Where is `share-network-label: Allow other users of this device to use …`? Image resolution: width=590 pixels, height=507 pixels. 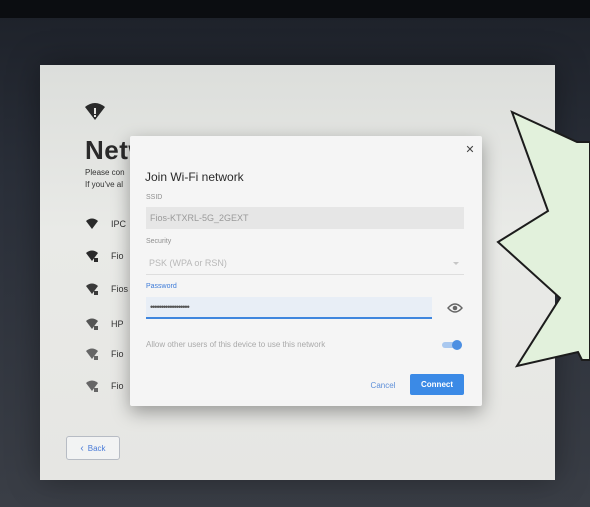 share-network-label: Allow other users of this device to use … is located at coordinates (236, 344).